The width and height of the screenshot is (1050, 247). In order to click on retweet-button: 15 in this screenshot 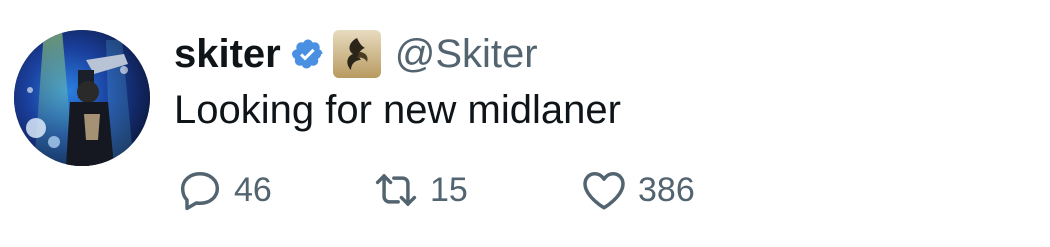, I will do `click(419, 190)`.